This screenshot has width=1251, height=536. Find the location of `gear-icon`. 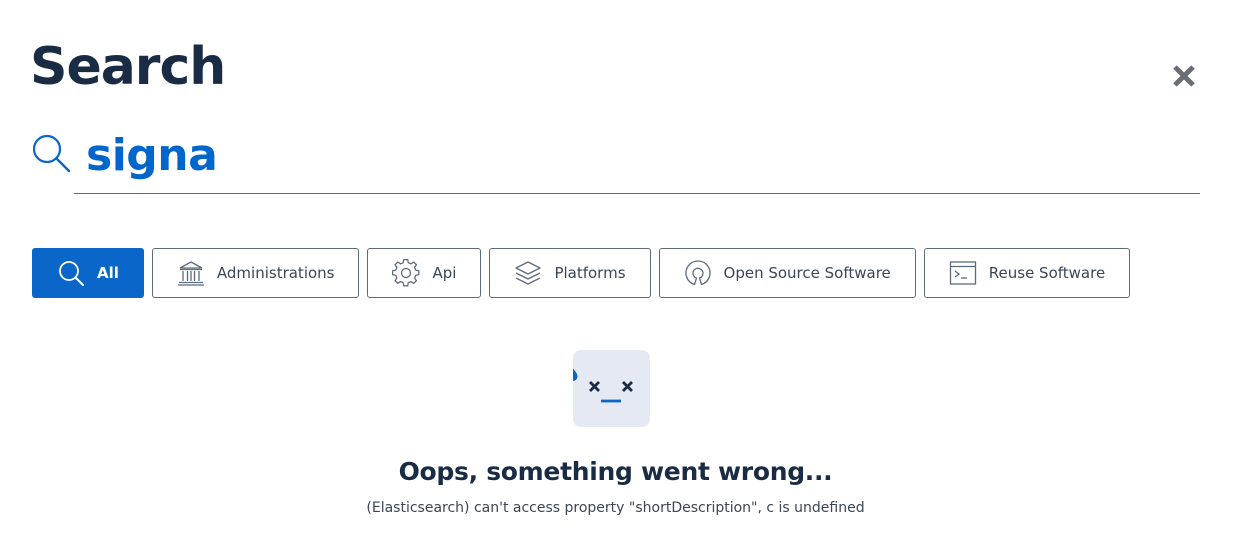

gear-icon is located at coordinates (406, 273).